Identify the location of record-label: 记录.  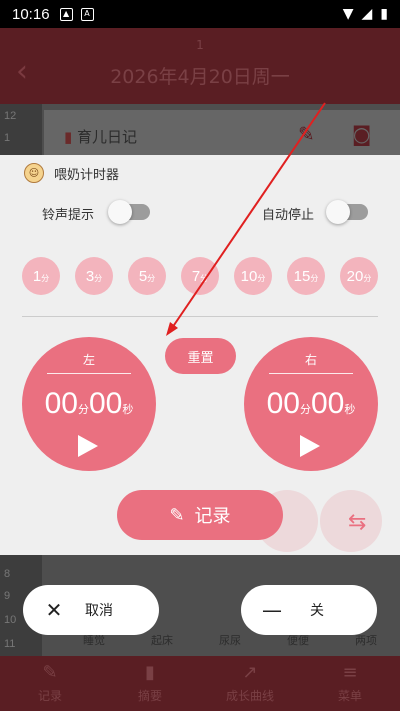
(212, 516).